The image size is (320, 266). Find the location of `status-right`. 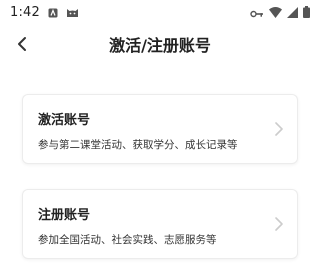

status-right is located at coordinates (280, 12).